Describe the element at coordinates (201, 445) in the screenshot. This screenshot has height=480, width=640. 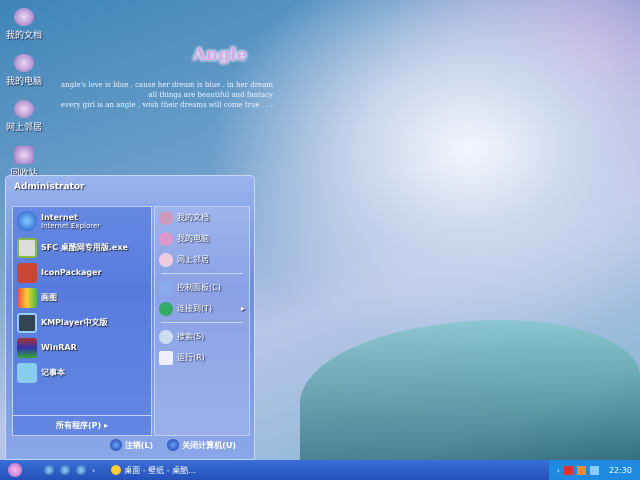
I see `shutdown-button: 关闭计算机(U)` at that location.